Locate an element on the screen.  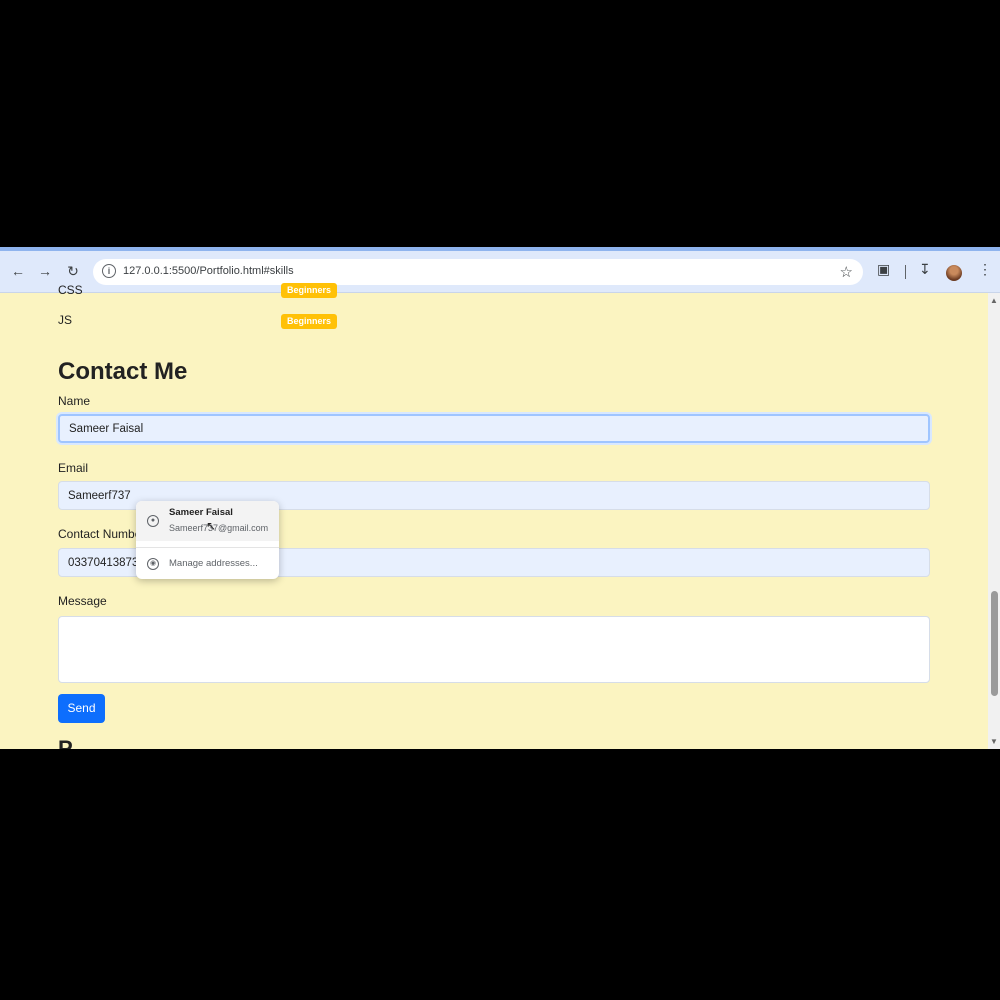
contact-number-label: Contact Number is located at coordinates (102, 534).